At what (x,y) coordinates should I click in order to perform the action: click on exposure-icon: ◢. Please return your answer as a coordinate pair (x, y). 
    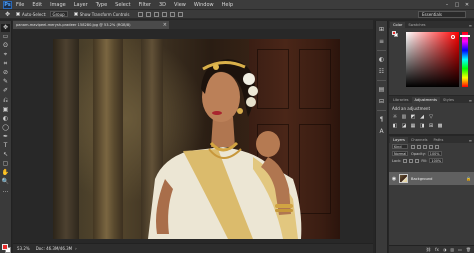
    Looking at the image, I should click on (422, 117).